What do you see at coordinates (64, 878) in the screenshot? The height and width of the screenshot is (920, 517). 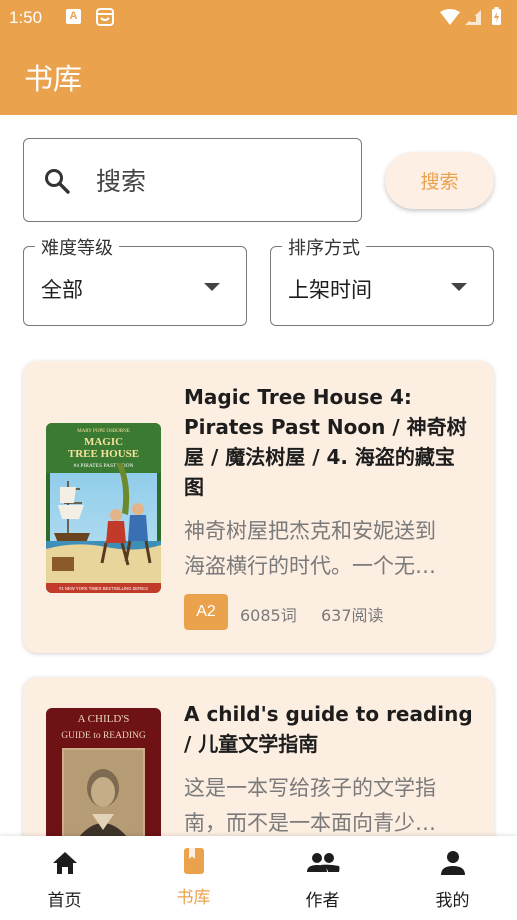 I see `nav-item-home: 首页` at bounding box center [64, 878].